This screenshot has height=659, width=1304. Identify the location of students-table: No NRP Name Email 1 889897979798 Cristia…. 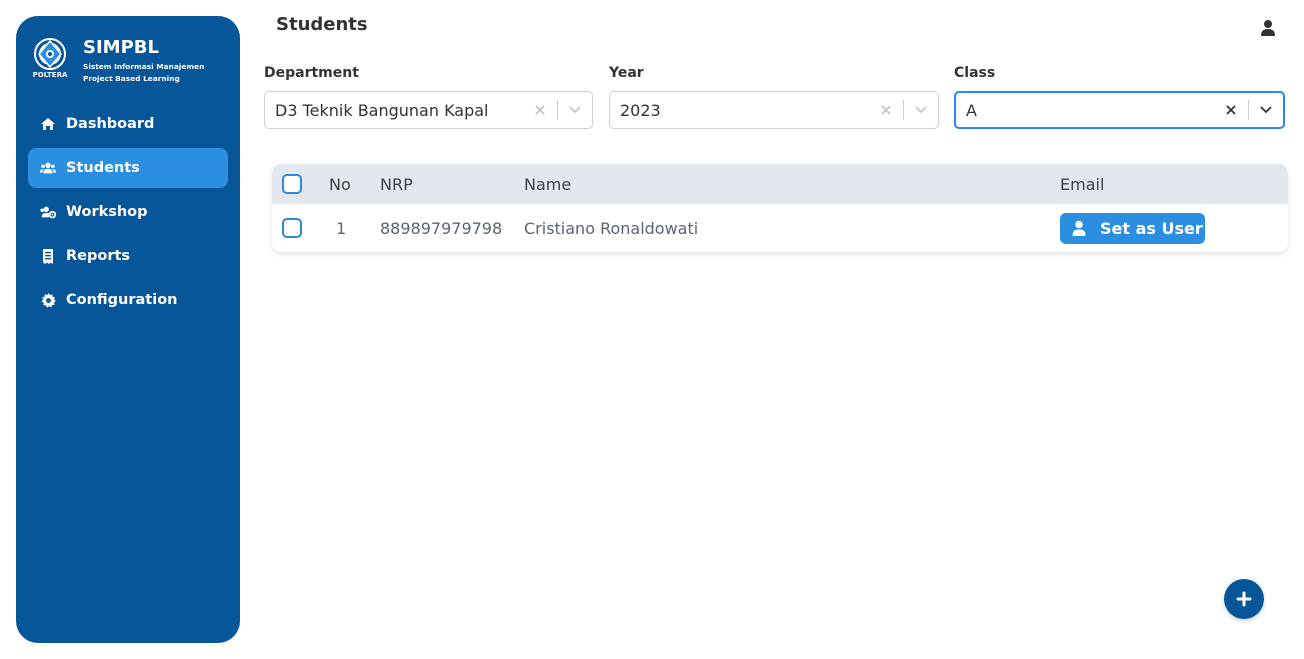
(780, 208).